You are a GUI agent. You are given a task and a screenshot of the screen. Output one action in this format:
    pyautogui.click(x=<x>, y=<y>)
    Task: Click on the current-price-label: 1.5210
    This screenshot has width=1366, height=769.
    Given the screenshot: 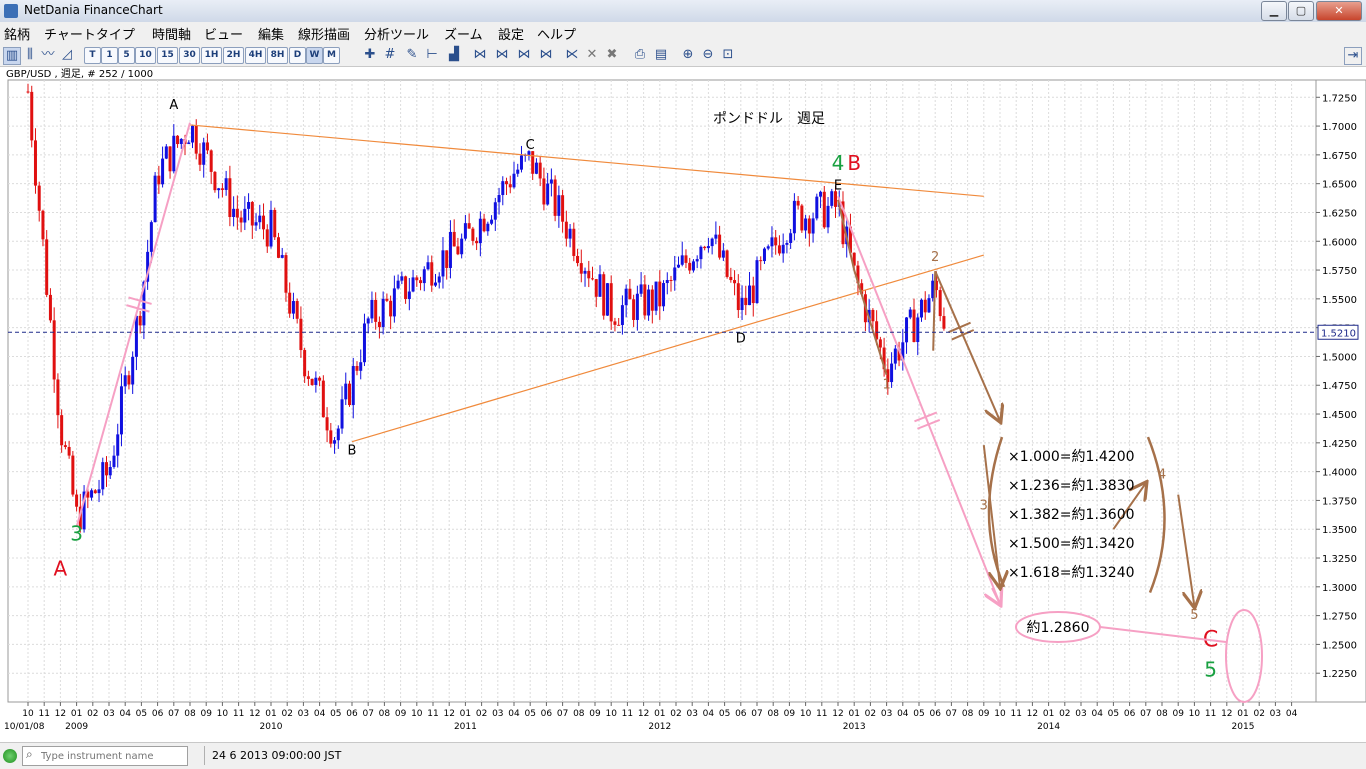 What is the action you would take?
    pyautogui.click(x=1338, y=333)
    